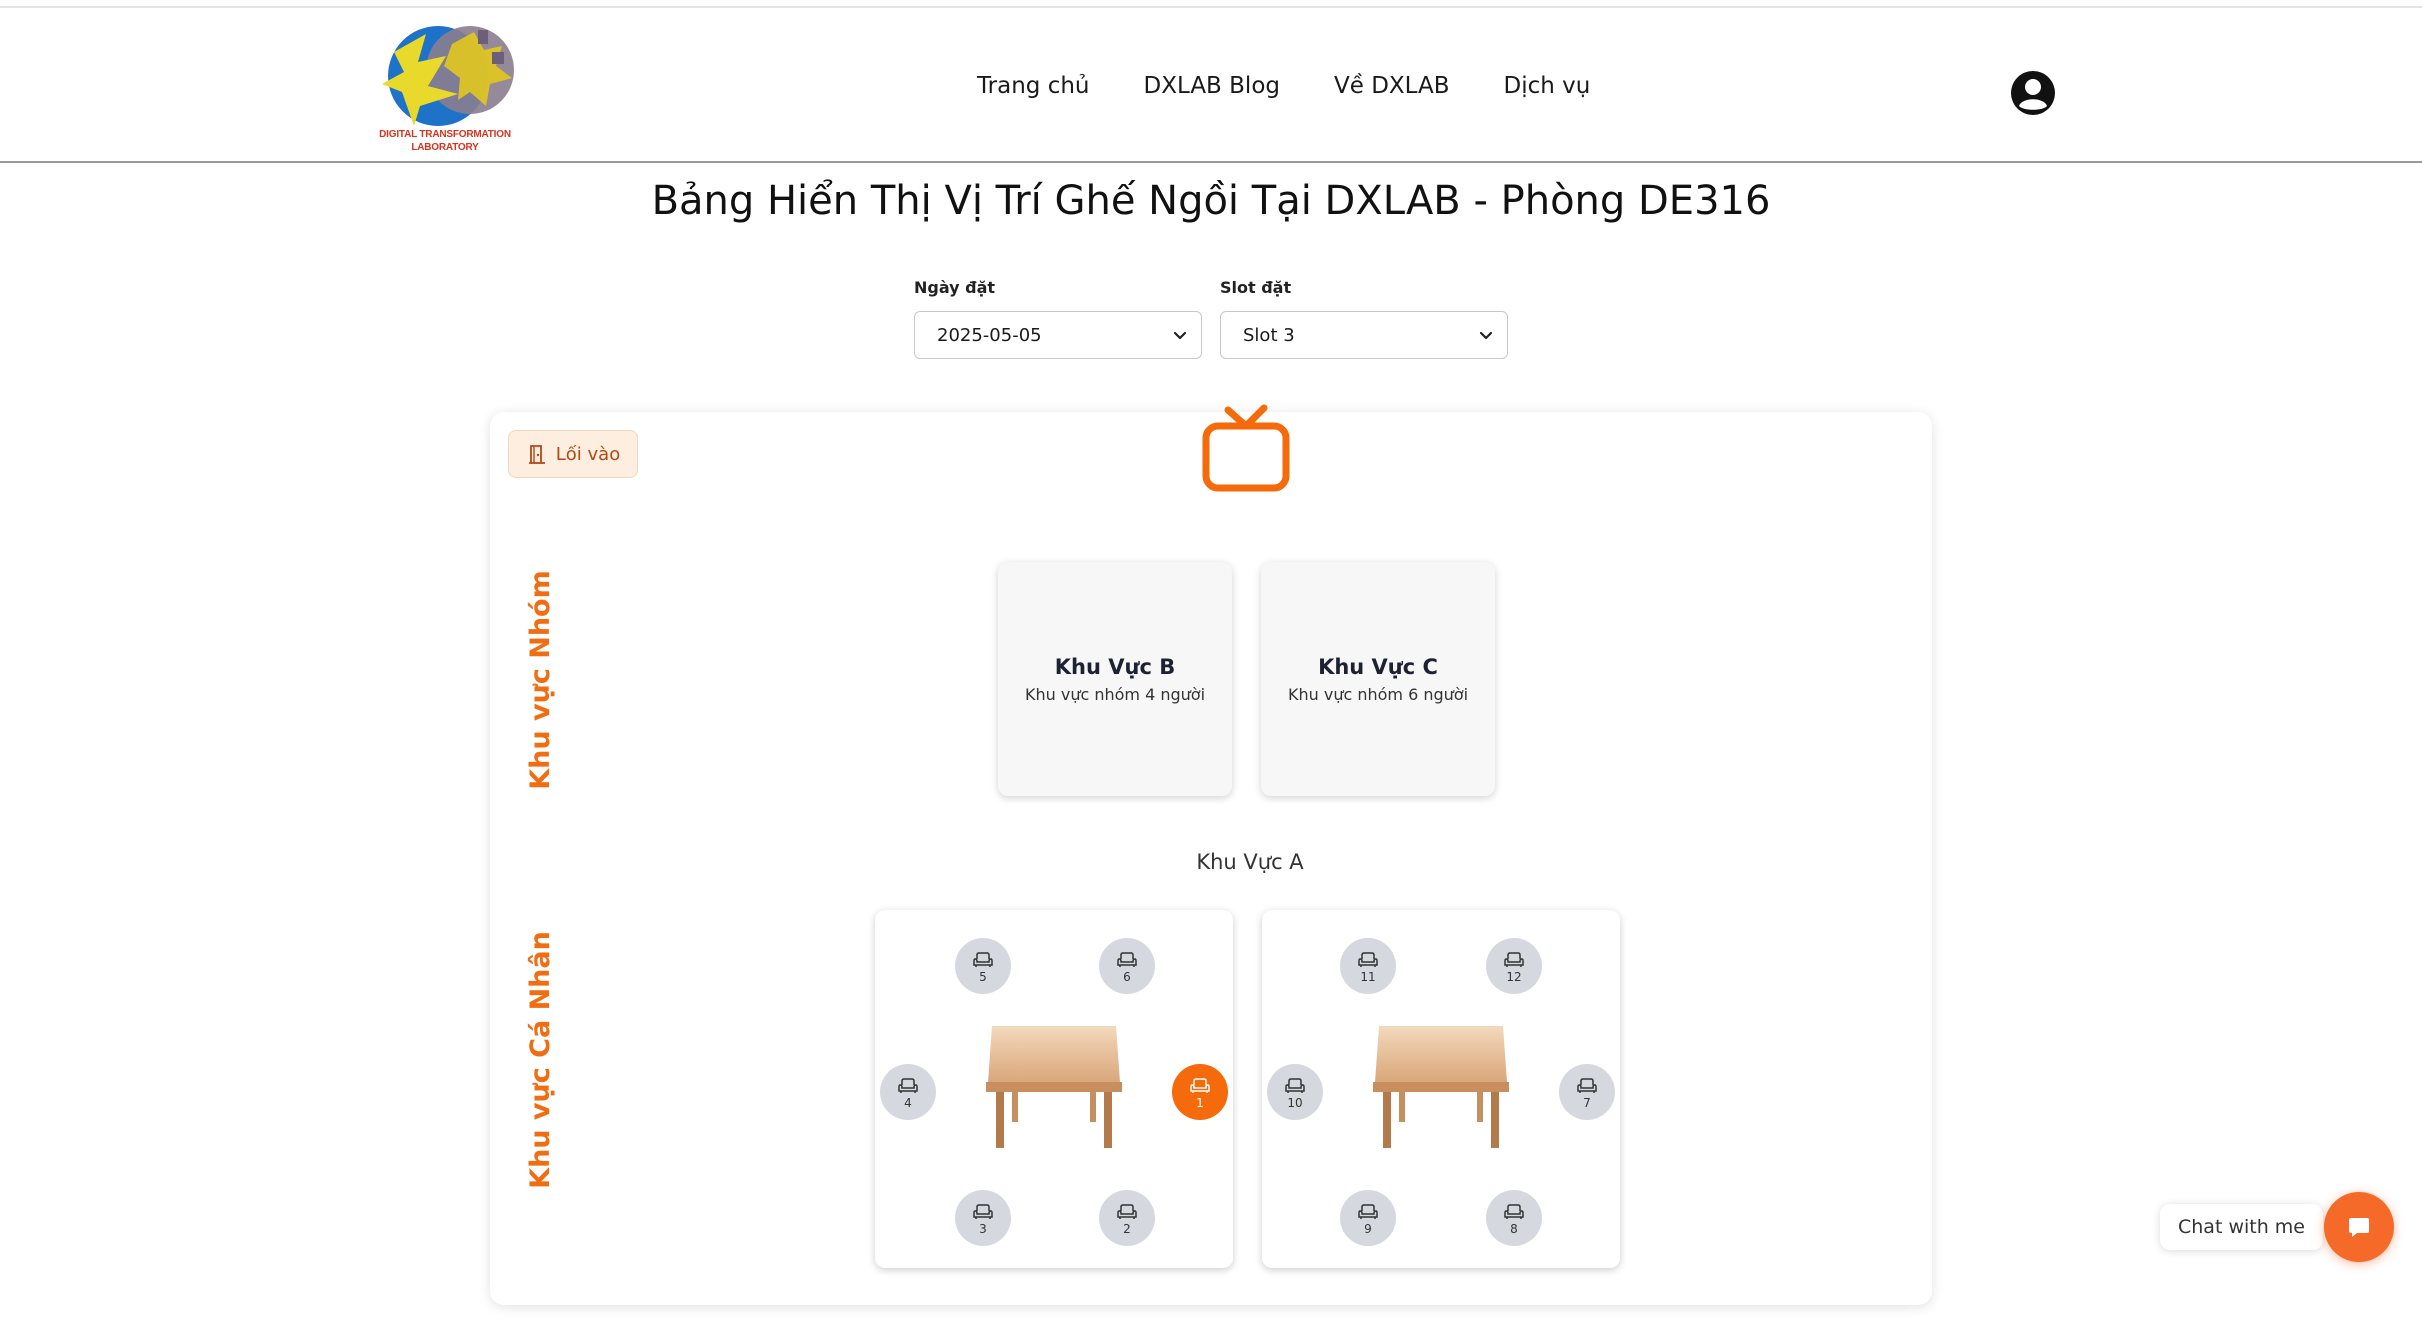 This screenshot has width=2422, height=1318. What do you see at coordinates (1514, 1228) in the screenshot?
I see `seat-number: 8` at bounding box center [1514, 1228].